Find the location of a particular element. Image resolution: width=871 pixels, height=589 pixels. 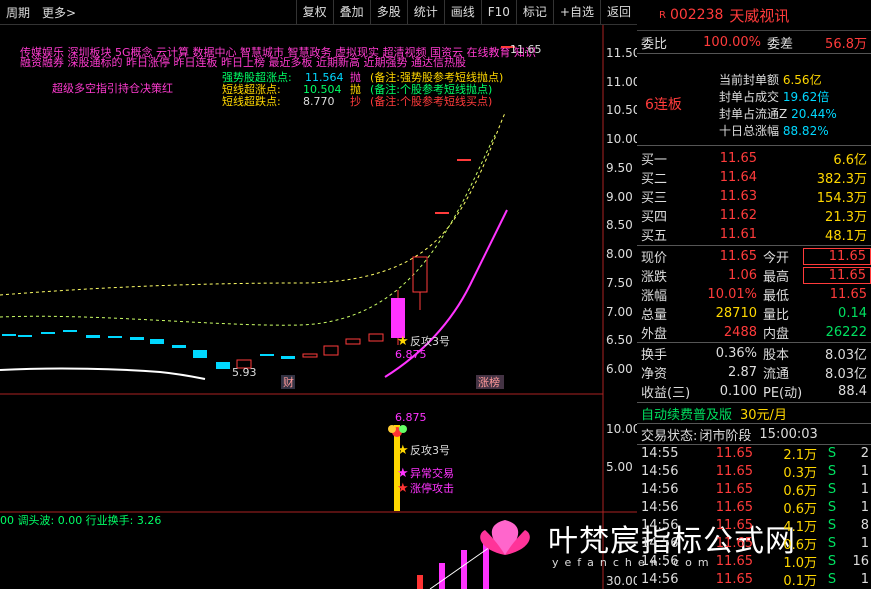

cai-badge: 财 is located at coordinates (288, 382).